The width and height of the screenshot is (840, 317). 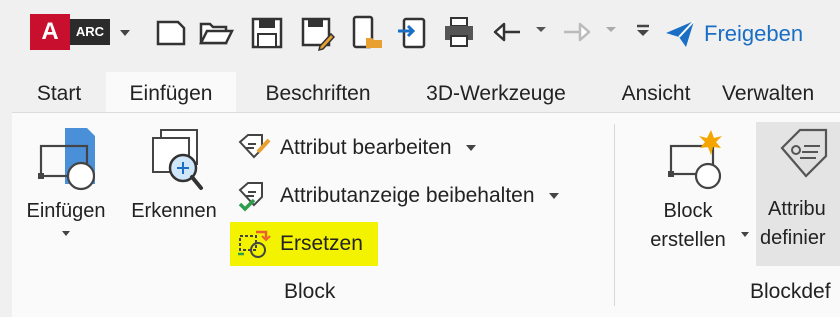 I want to click on edit-attribute-button: Attribut bearbeiten, so click(x=355, y=148).